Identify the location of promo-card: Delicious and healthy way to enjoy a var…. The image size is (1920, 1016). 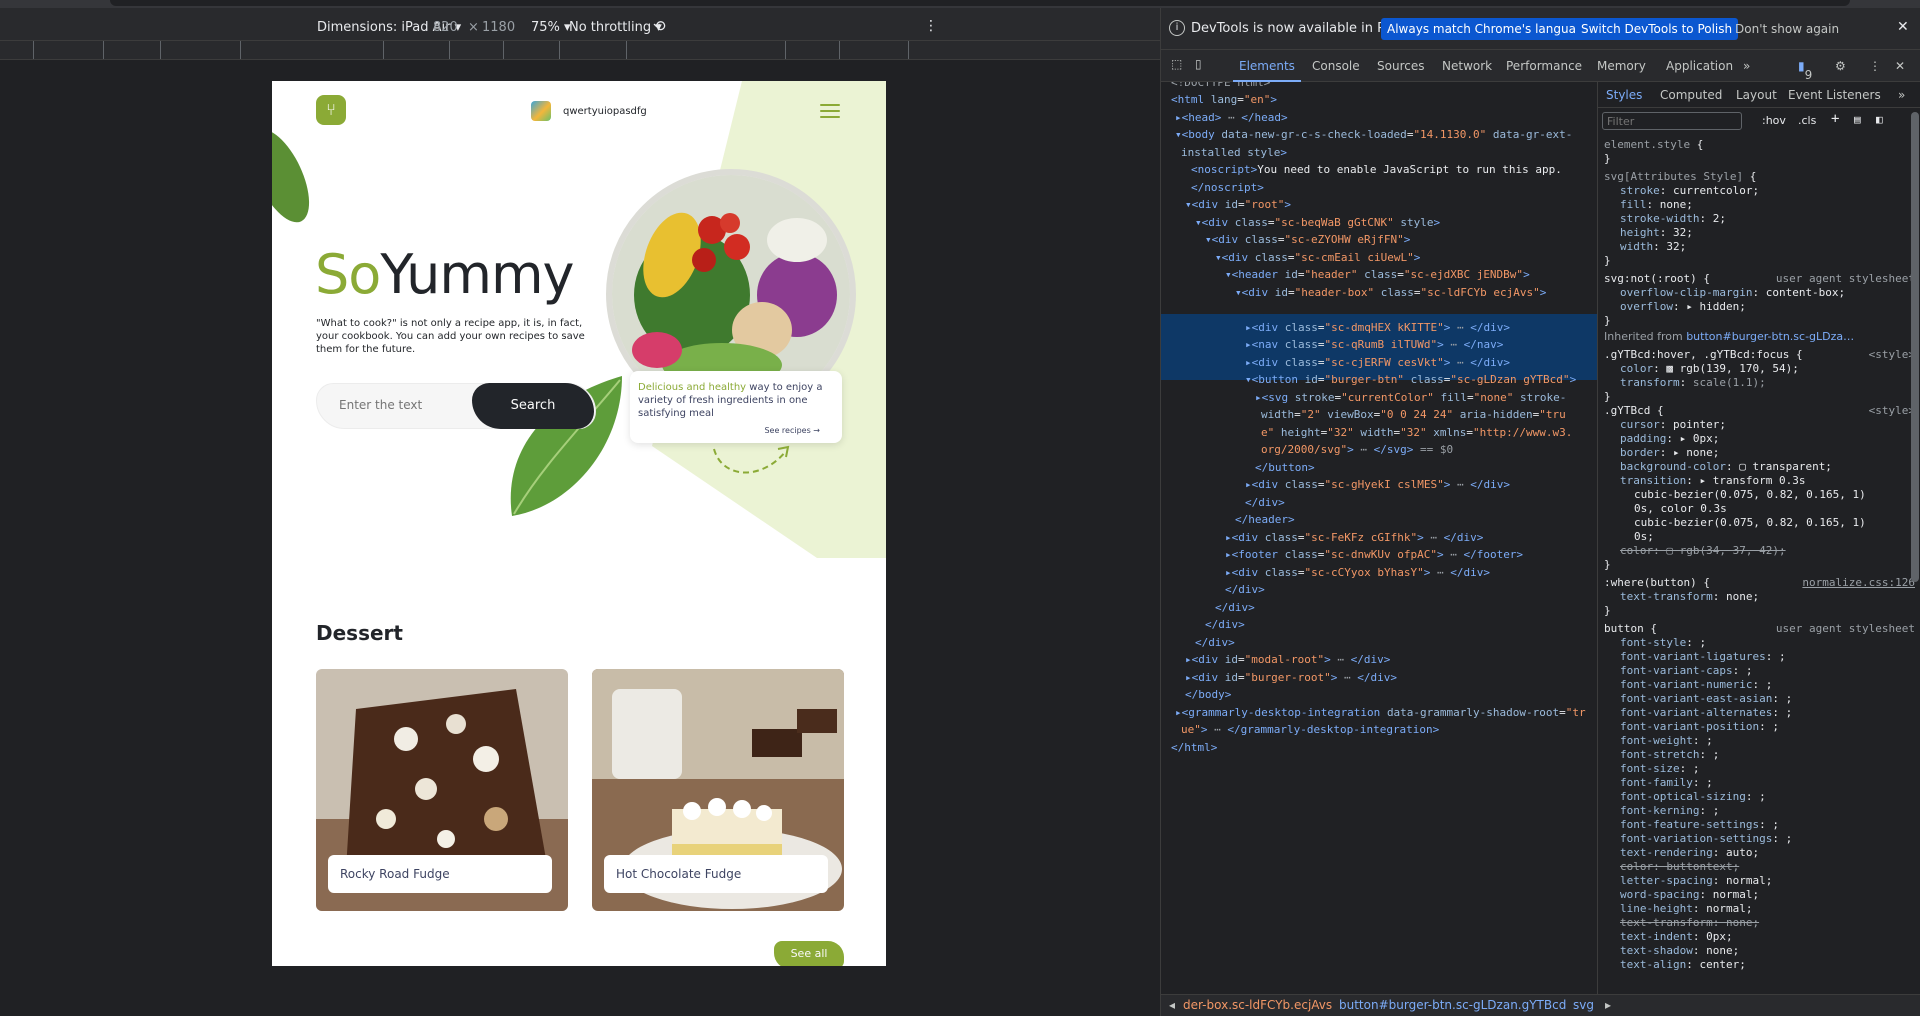
(736, 407).